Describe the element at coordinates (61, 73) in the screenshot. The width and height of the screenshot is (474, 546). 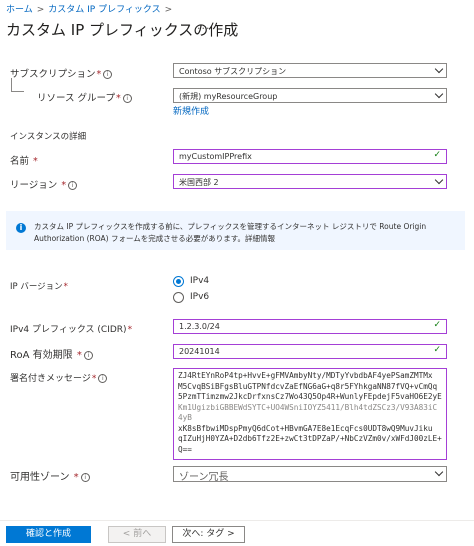
I see `subscription-label: サブスクリプション* i` at that location.